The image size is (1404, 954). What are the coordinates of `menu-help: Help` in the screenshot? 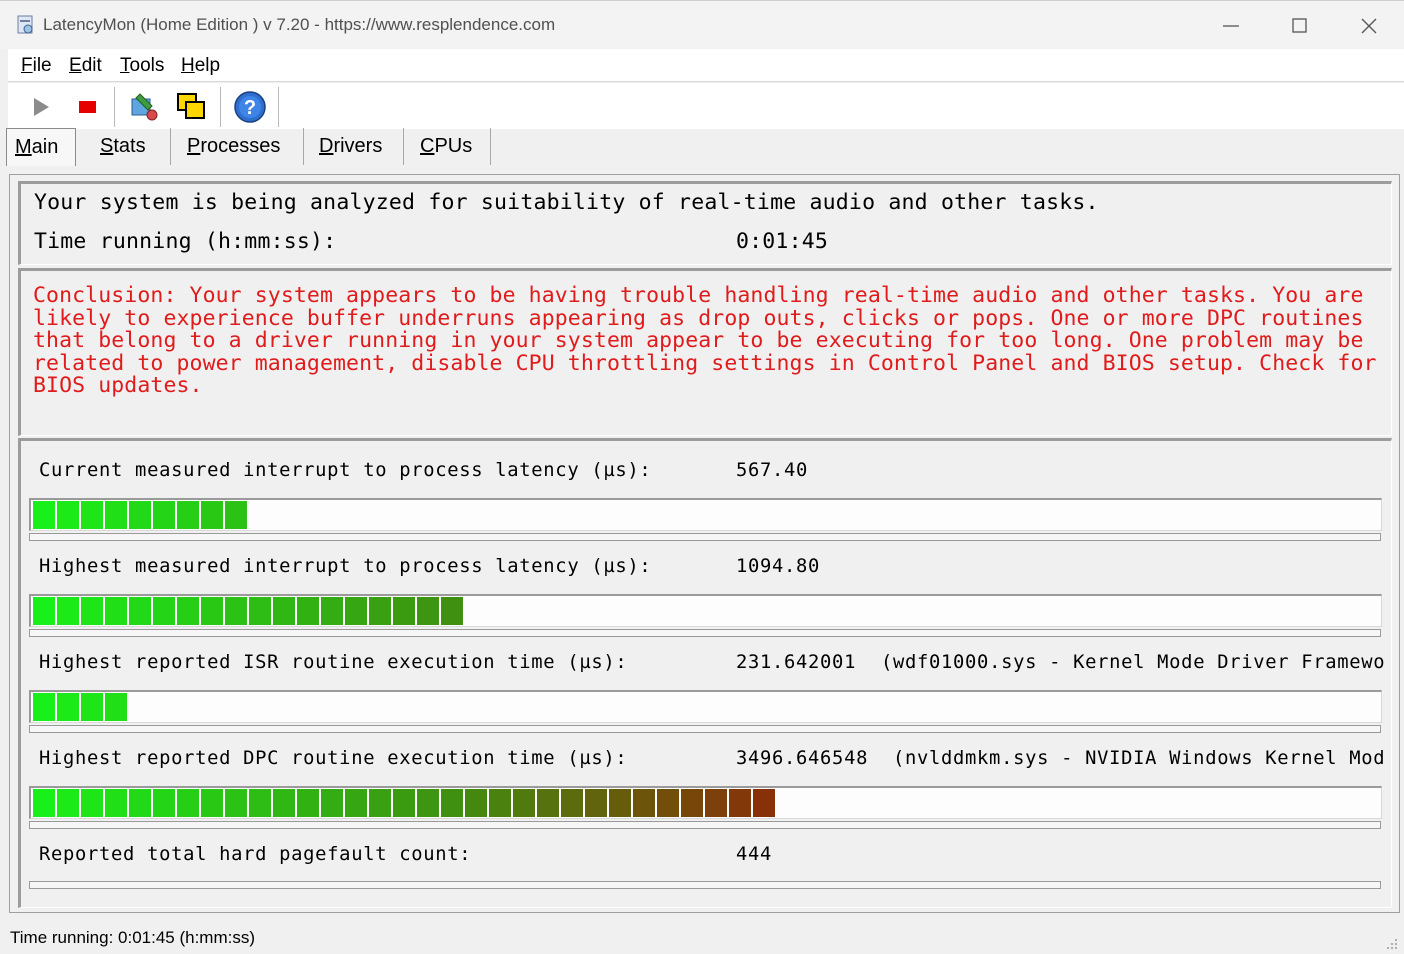 It's located at (200, 66).